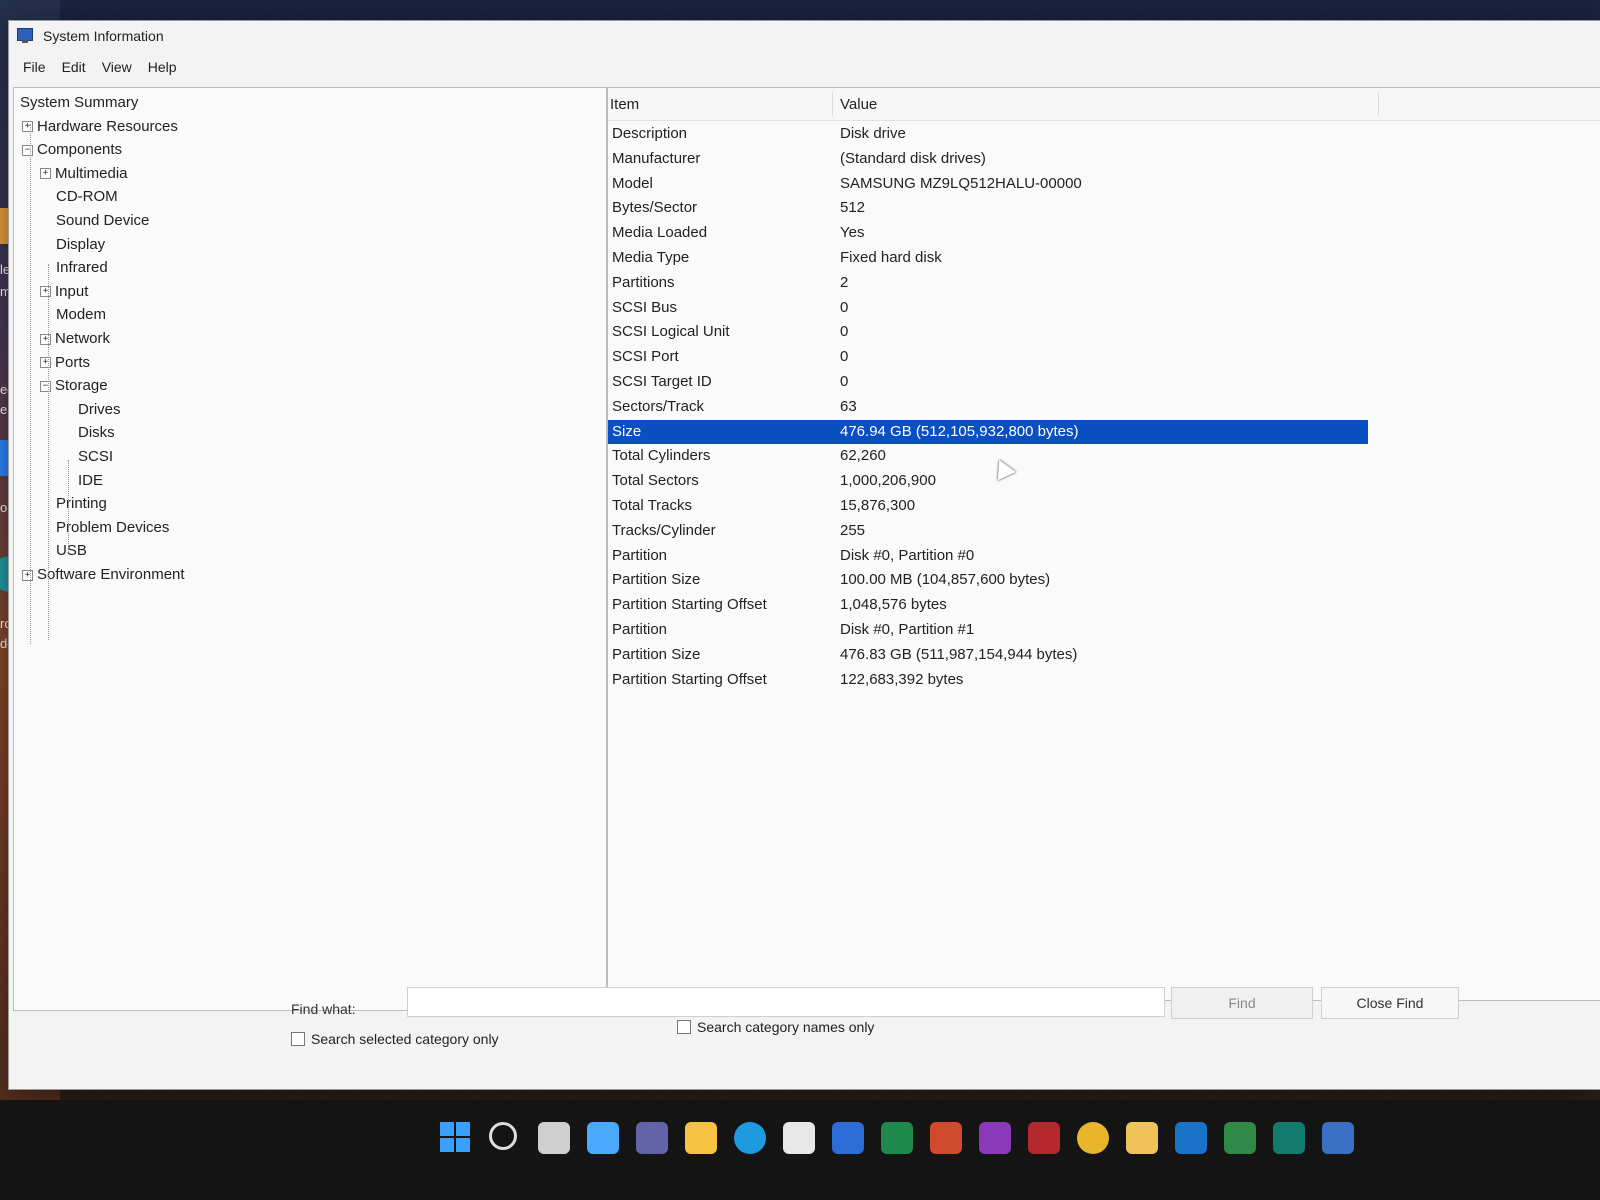 This screenshot has height=1200, width=1600. Describe the element at coordinates (117, 67) in the screenshot. I see `menu-view: View` at that location.